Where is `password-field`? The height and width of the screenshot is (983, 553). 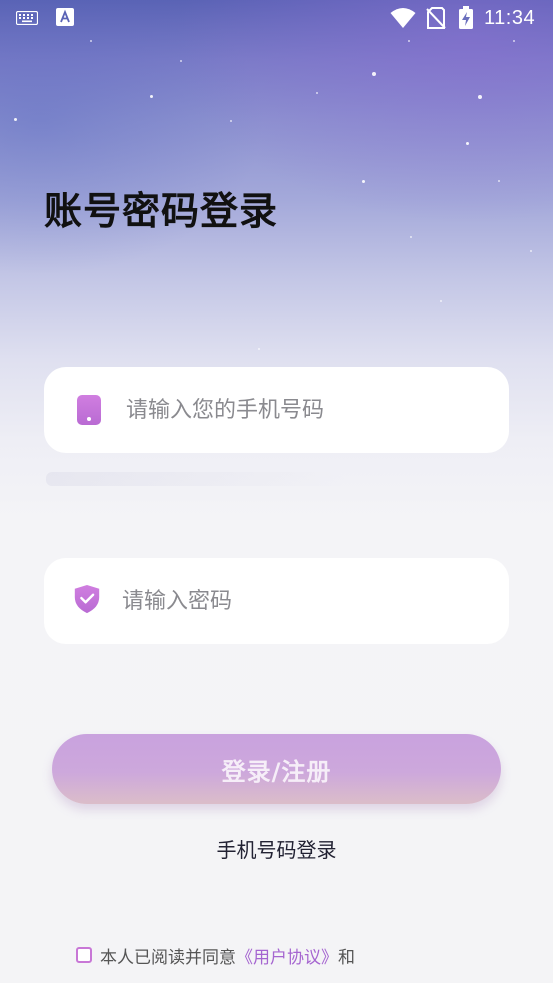 password-field is located at coordinates (276, 601).